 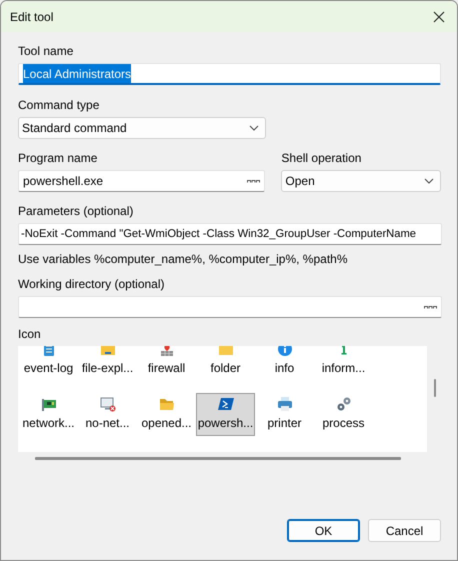 I want to click on icon-option: firewall, so click(x=166, y=363).